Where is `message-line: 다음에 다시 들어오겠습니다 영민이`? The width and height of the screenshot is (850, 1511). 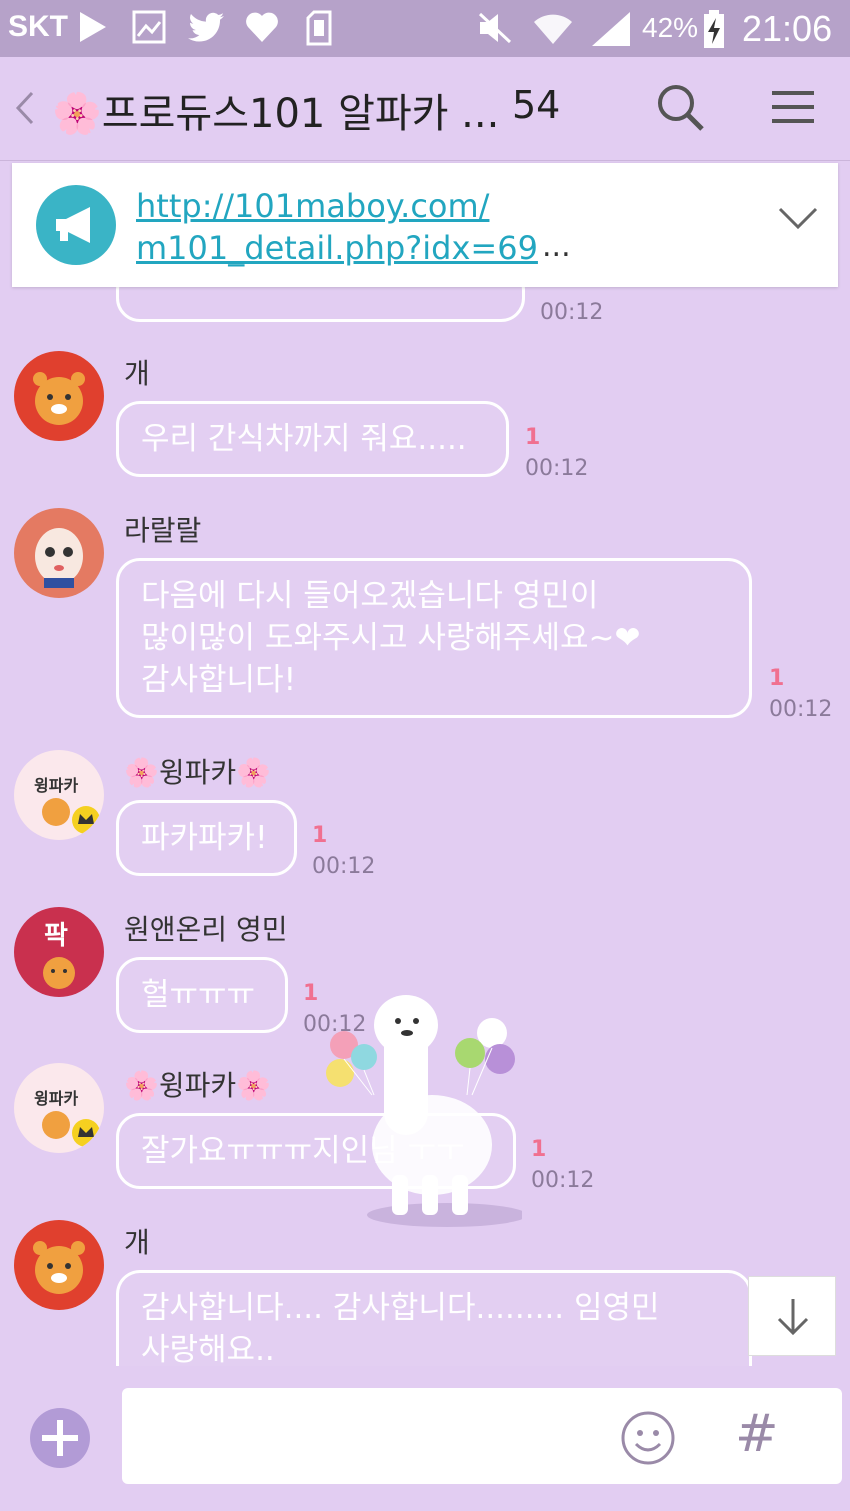
message-line: 다음에 다시 들어오겠습니다 영민이 is located at coordinates (370, 596).